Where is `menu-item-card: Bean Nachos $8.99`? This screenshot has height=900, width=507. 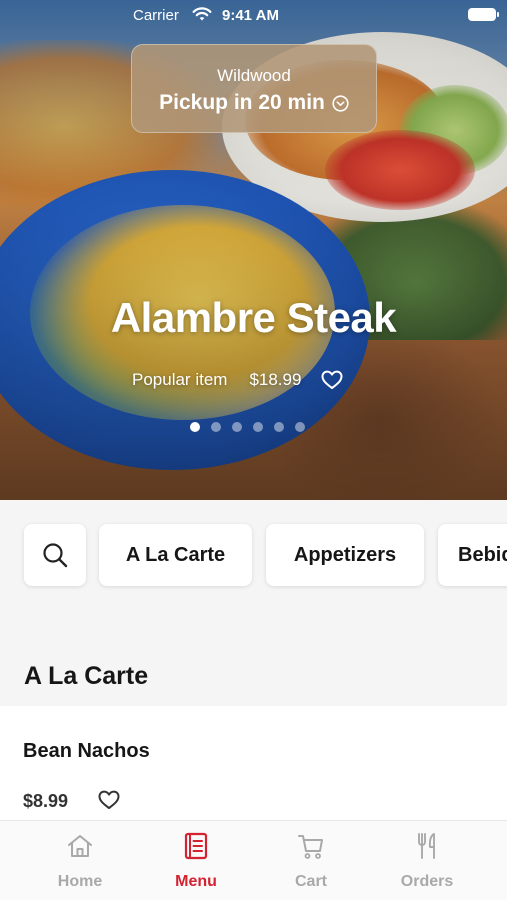 menu-item-card: Bean Nachos $8.99 is located at coordinates (253, 763).